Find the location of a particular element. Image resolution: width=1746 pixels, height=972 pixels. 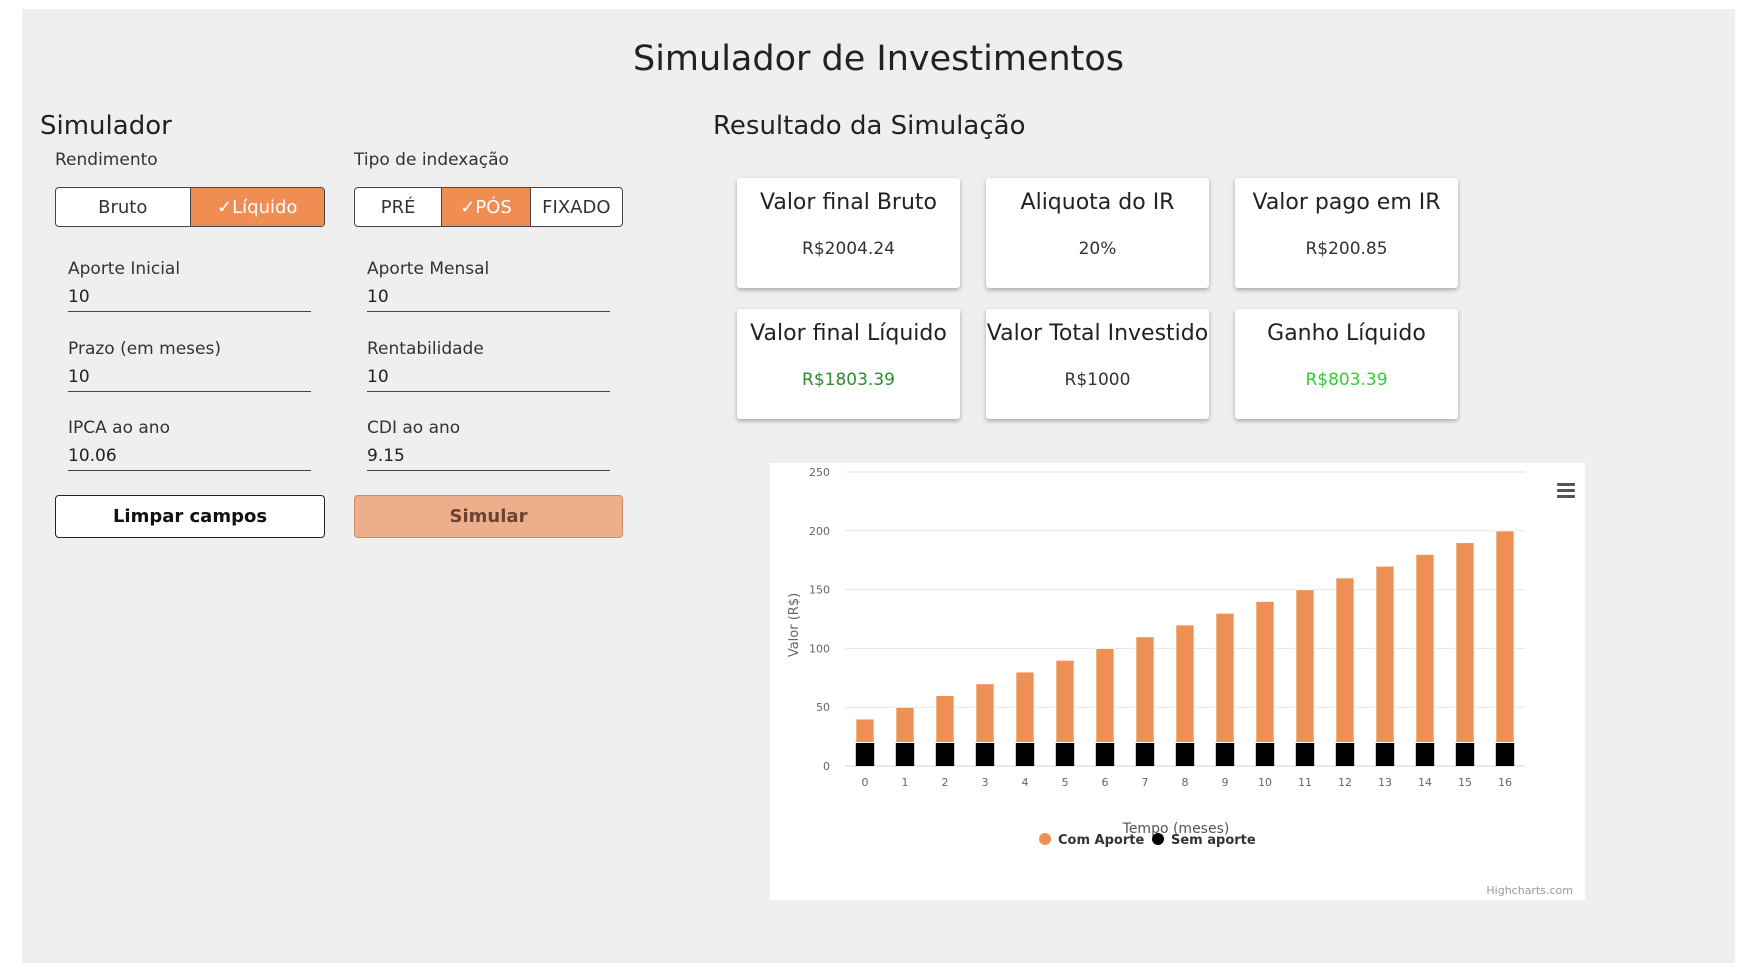

aporte-inicial-input is located at coordinates (189, 298).